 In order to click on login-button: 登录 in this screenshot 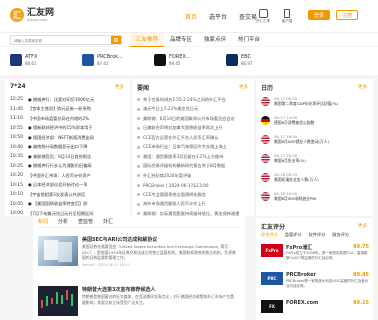, I will do `click(319, 15)`.